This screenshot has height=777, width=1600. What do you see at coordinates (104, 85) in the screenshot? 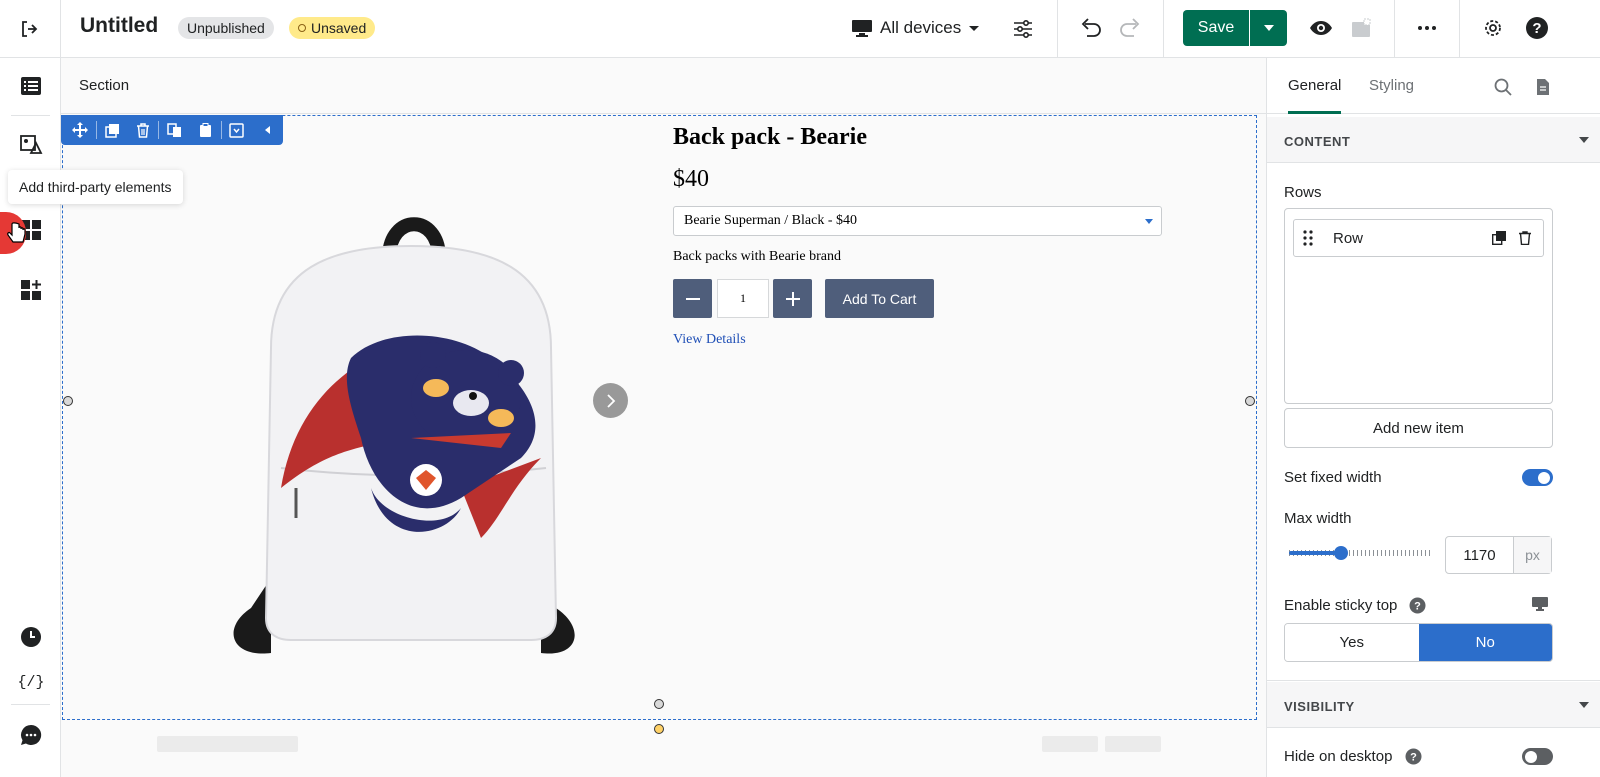
I see `breadcrumb-section: Section` at bounding box center [104, 85].